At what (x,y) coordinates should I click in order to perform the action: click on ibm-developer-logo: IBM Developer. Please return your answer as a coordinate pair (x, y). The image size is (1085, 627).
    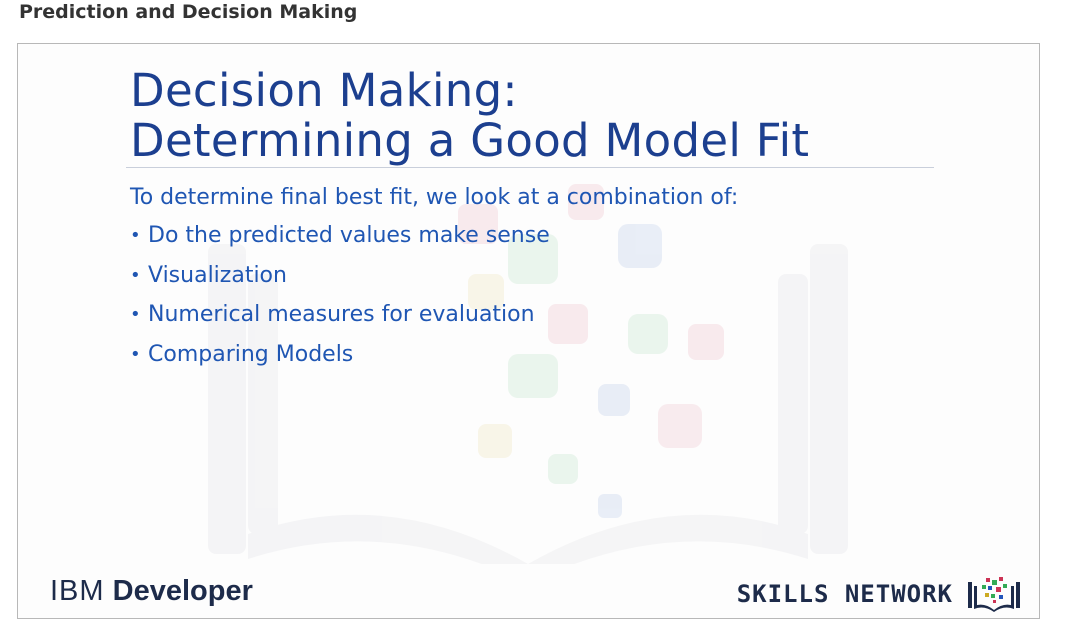
    Looking at the image, I should click on (151, 591).